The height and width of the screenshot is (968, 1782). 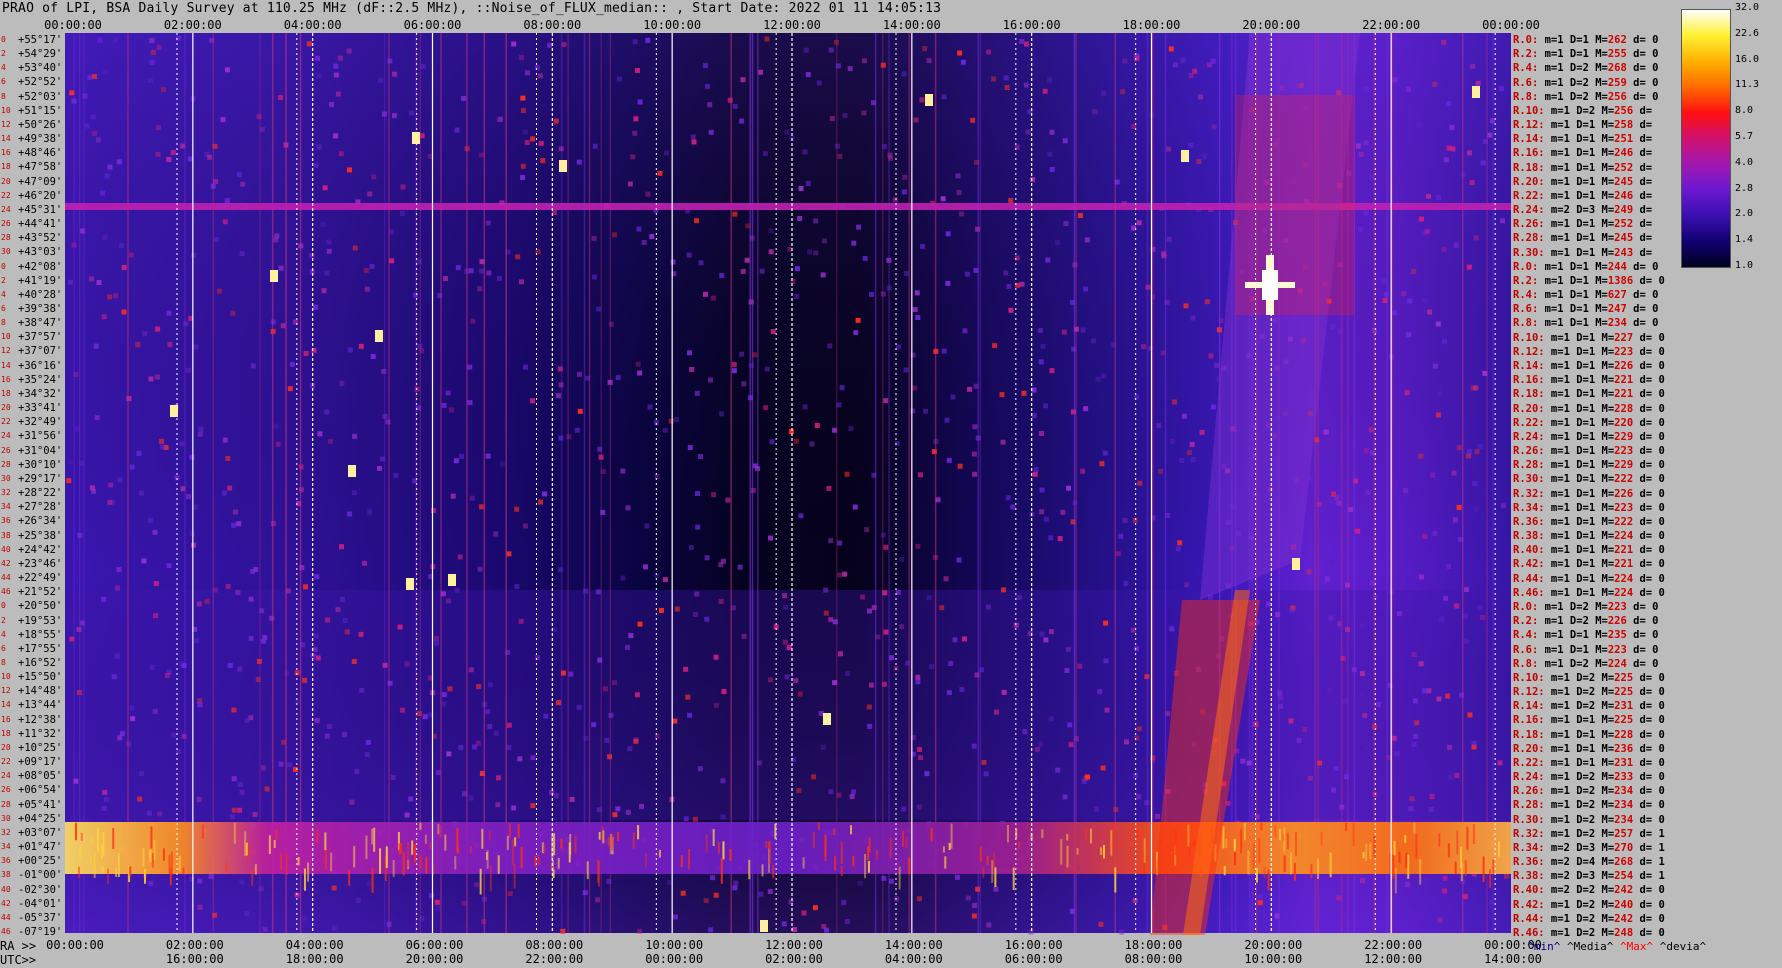 I want to click on receiver-row: R.18: m=1 D=1 M=228 d= 0, so click(x=1589, y=734).